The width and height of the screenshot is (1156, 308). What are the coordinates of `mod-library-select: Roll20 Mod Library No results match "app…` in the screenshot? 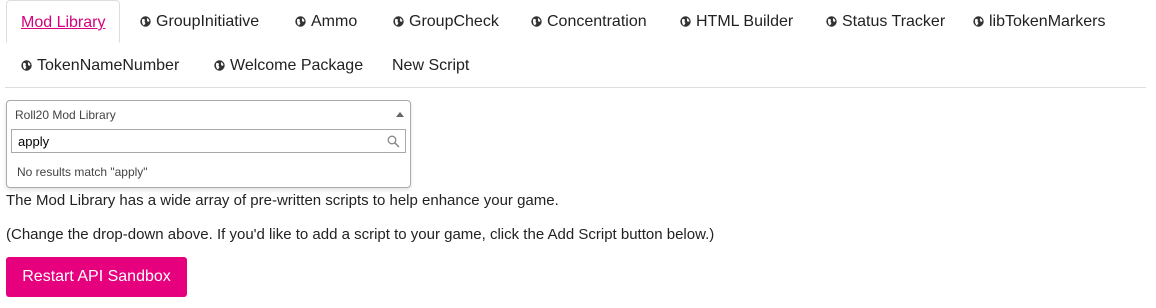 It's located at (208, 144).